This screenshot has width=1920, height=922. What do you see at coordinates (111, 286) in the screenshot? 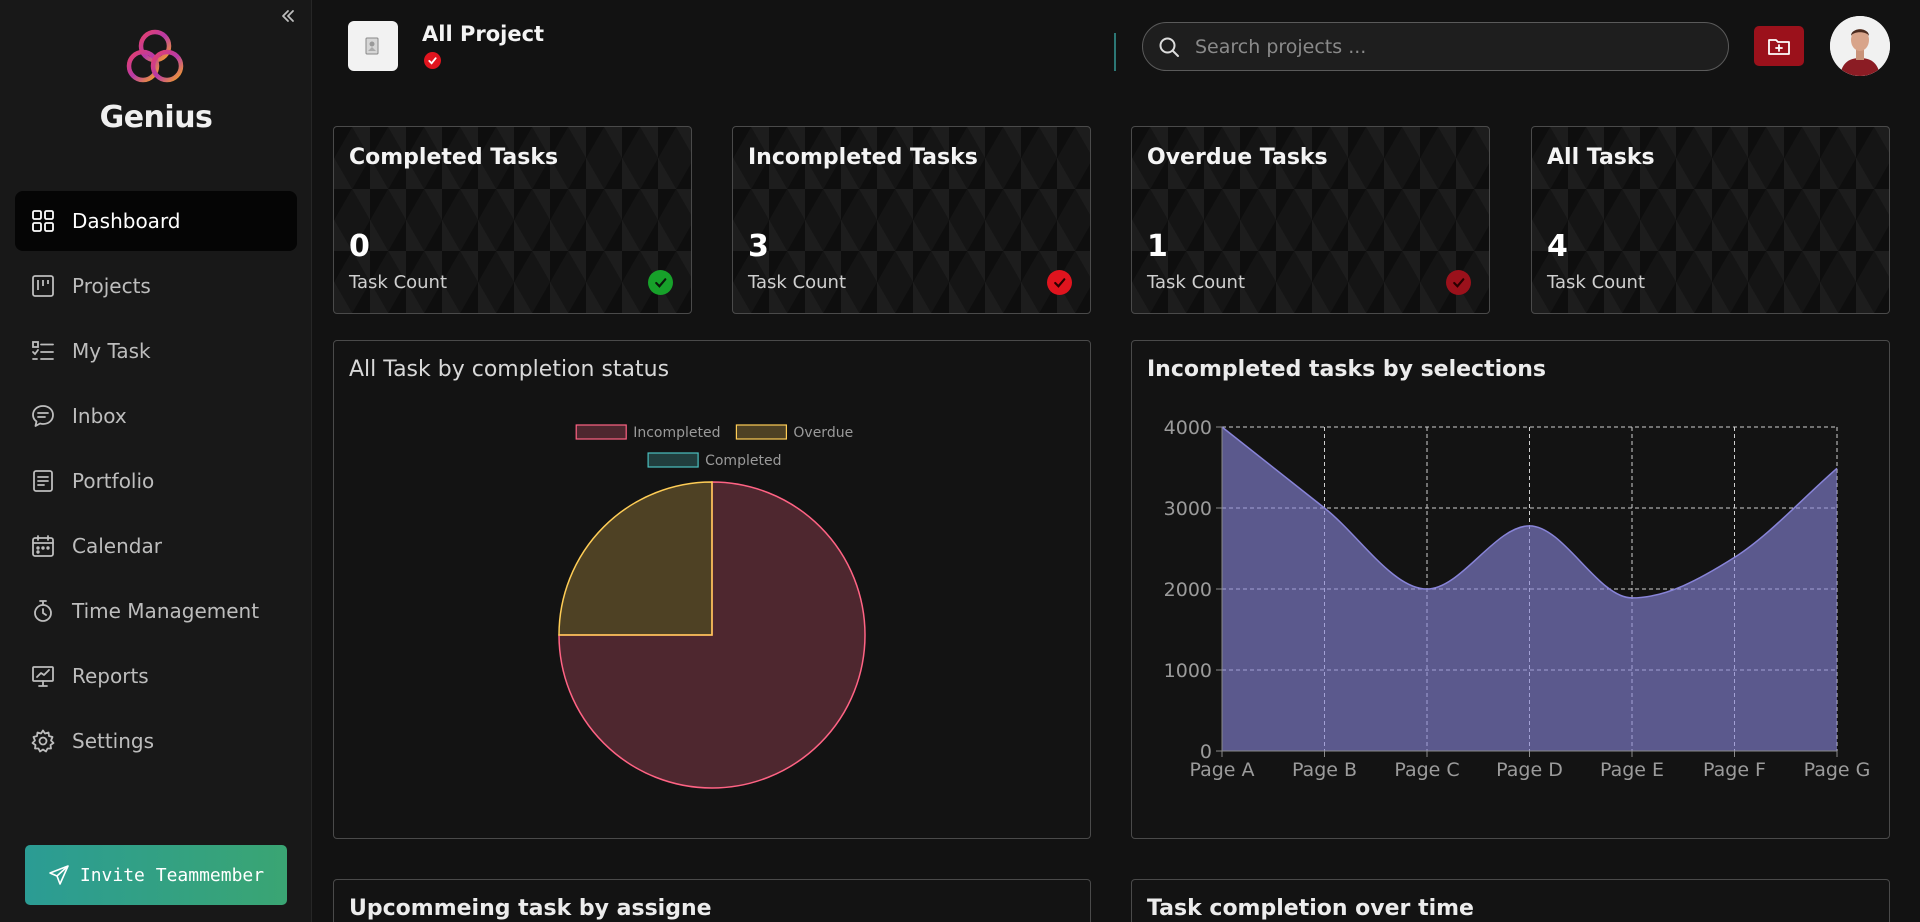
I see `sidebar-item-label: Projects` at bounding box center [111, 286].